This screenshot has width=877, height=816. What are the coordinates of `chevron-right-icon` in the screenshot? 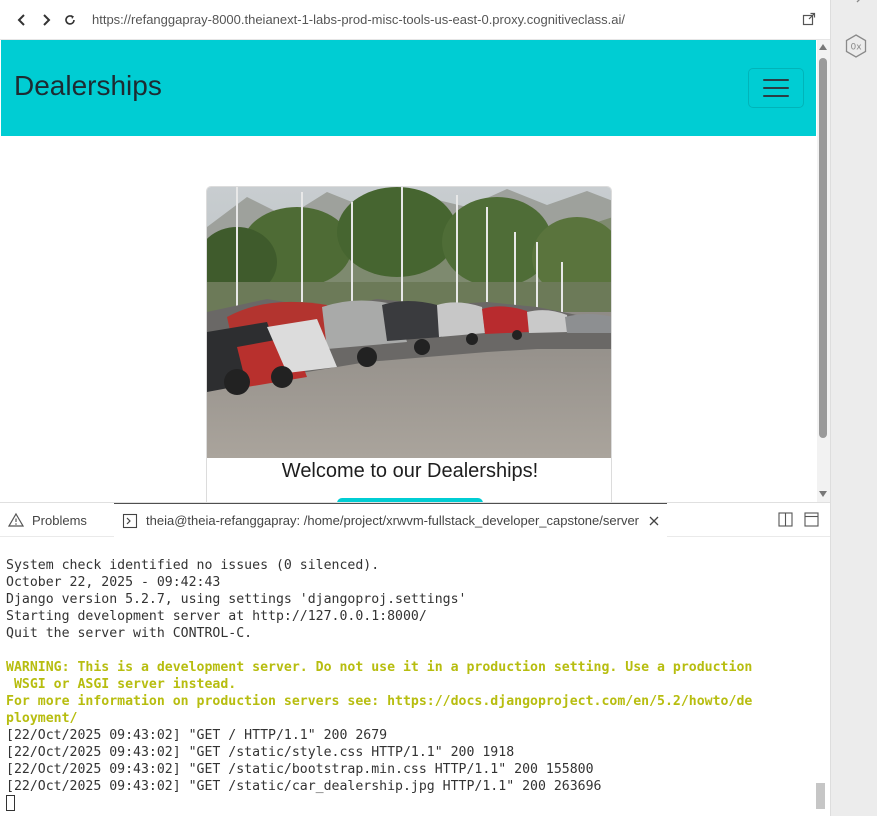 It's located at (47, 19).